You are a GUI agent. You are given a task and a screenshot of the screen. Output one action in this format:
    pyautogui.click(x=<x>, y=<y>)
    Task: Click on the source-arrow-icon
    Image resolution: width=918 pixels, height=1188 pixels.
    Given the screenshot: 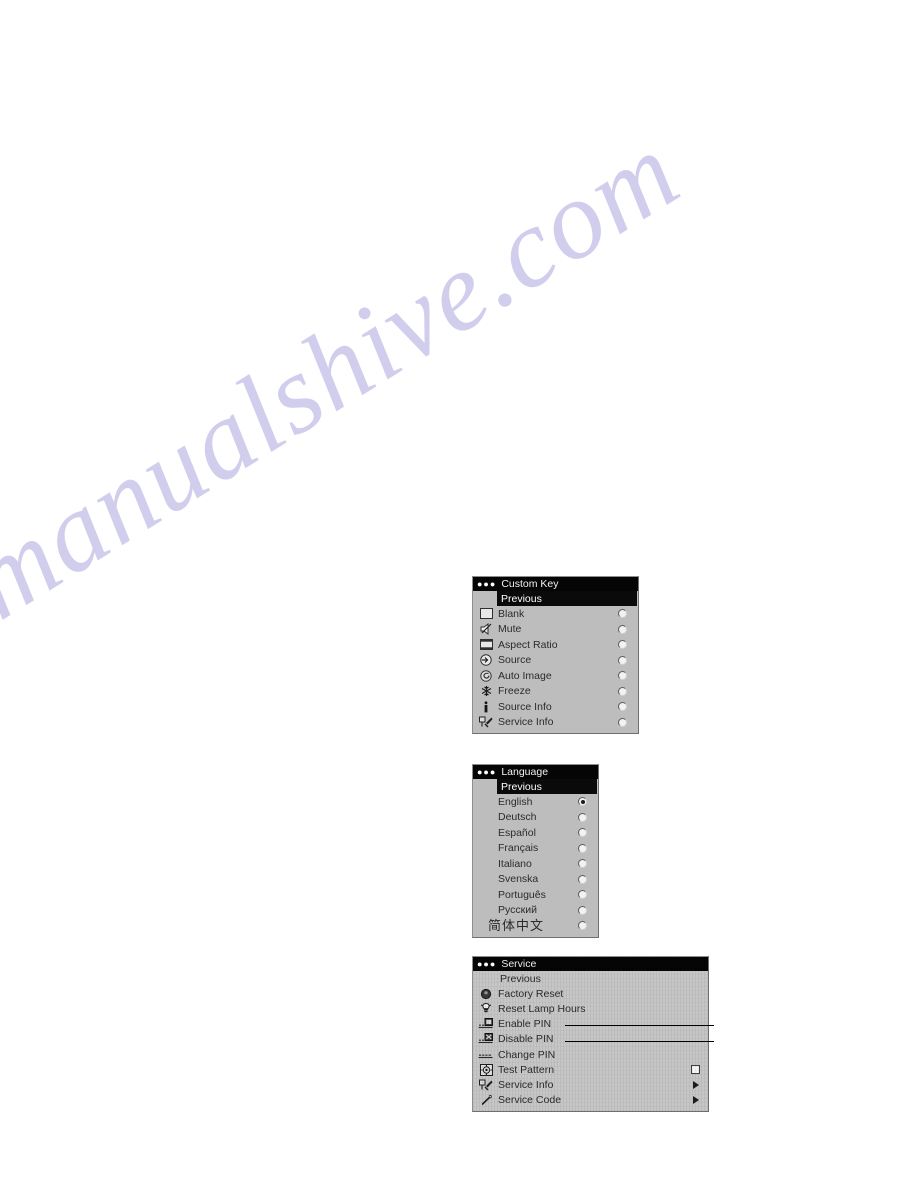 What is the action you would take?
    pyautogui.click(x=486, y=660)
    